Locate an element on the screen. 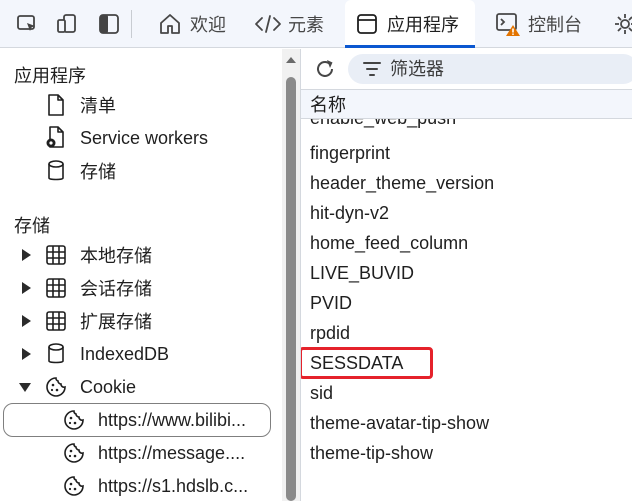 This screenshot has width=632, height=501. sidebar-item-storage: 存储 is located at coordinates (141, 171).